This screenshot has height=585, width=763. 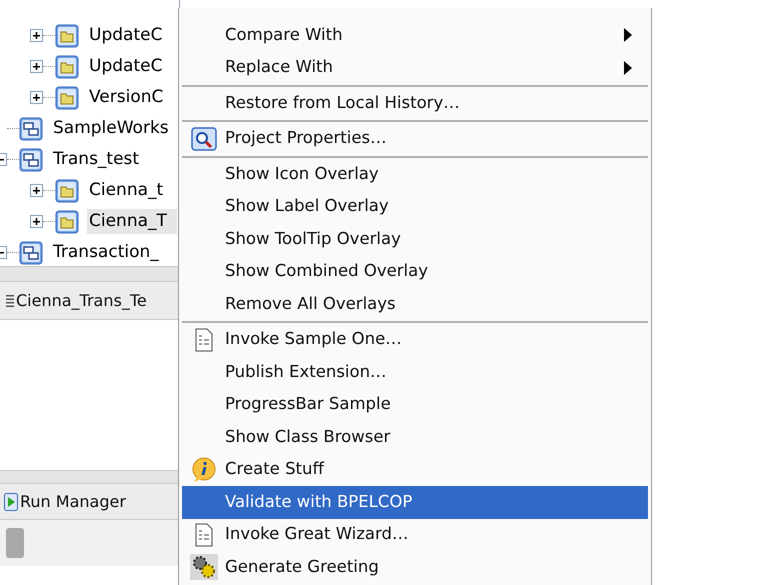 What do you see at coordinates (100, 159) in the screenshot?
I see `tree-item: Trans_test` at bounding box center [100, 159].